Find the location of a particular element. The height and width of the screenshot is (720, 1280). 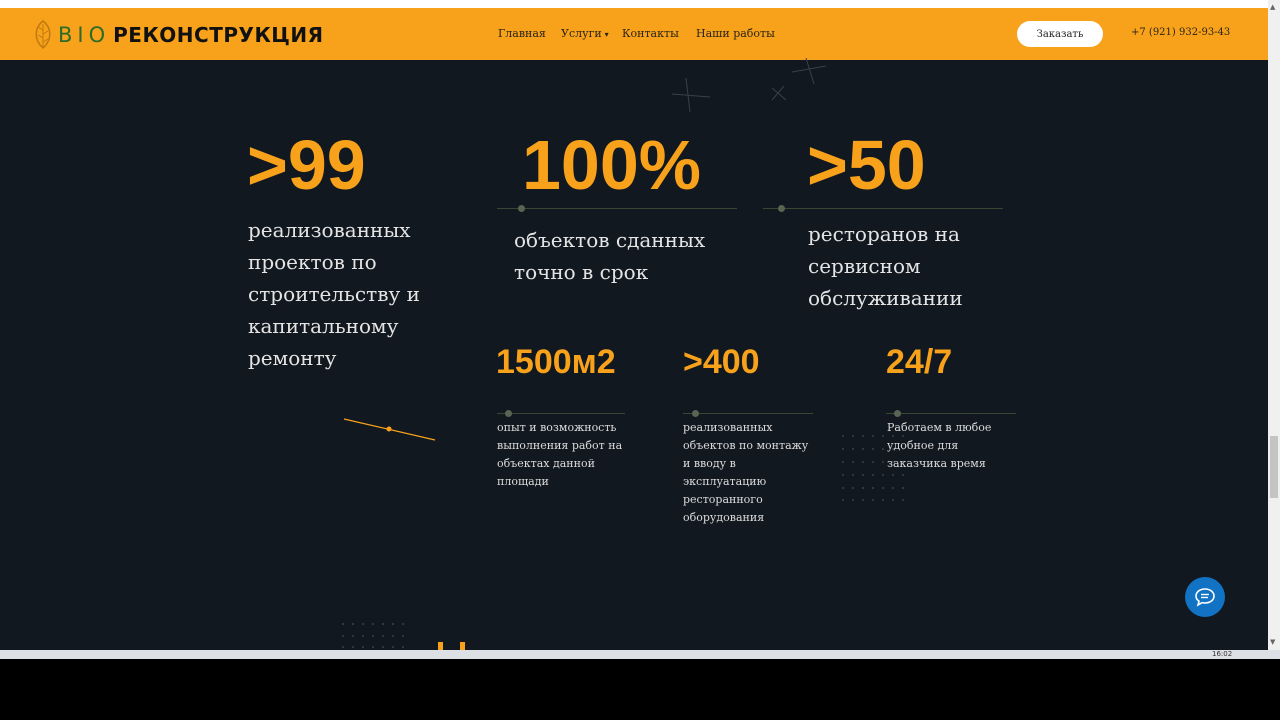

scroll-down-icon: ▼ is located at coordinates (1272, 642).